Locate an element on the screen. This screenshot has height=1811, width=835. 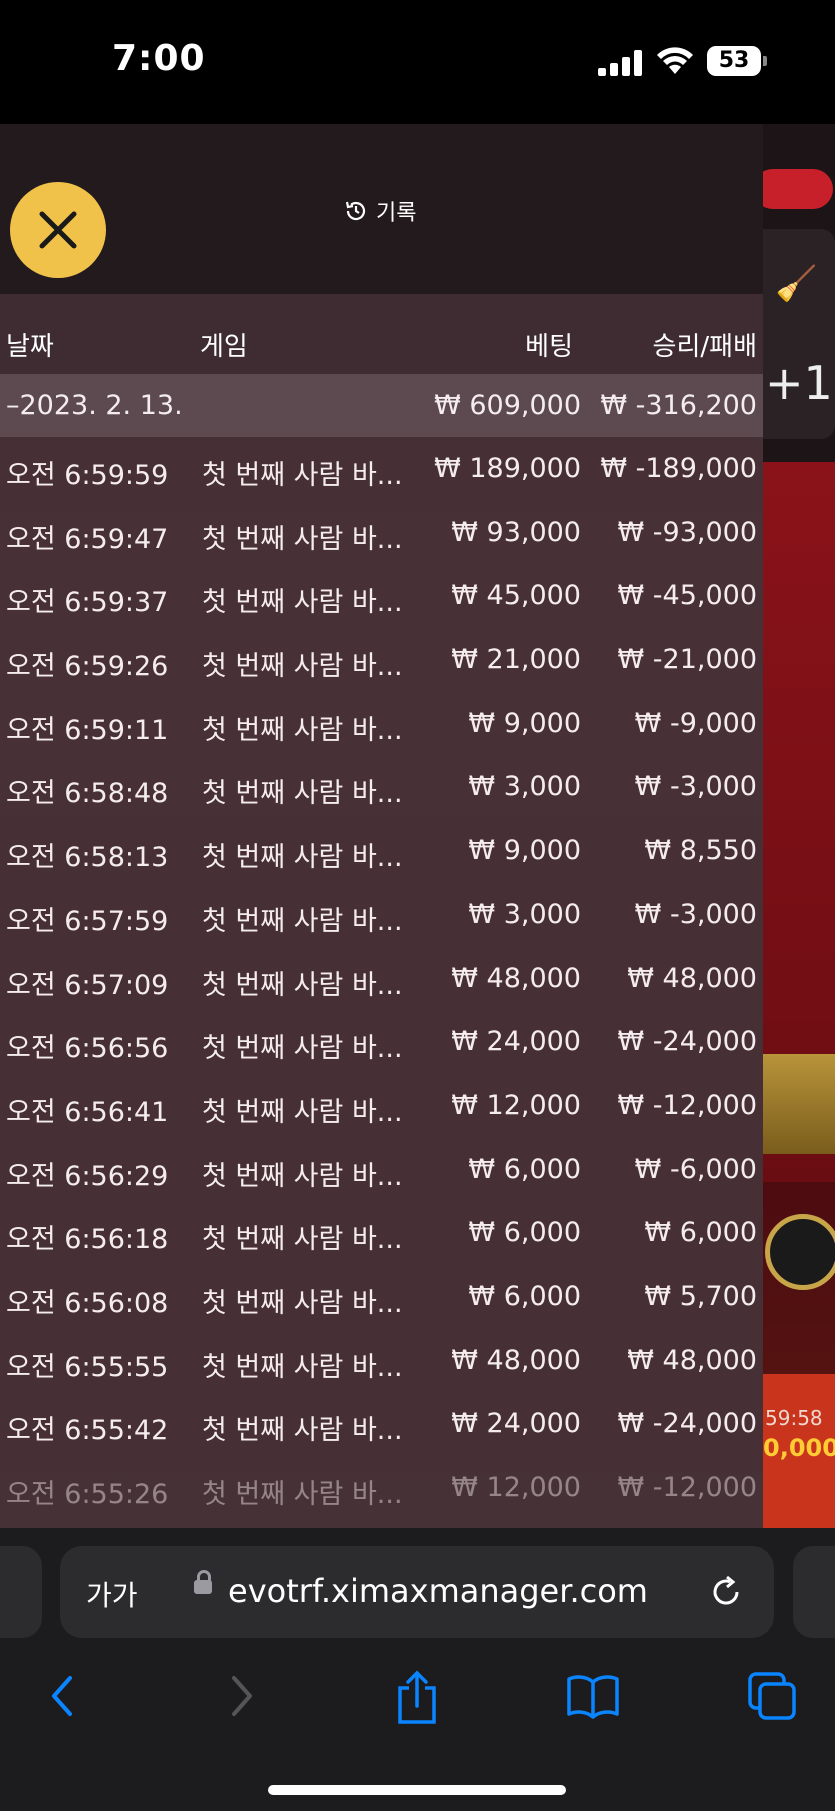
row-time: 오전 6:59:26 is located at coordinates (87, 667).